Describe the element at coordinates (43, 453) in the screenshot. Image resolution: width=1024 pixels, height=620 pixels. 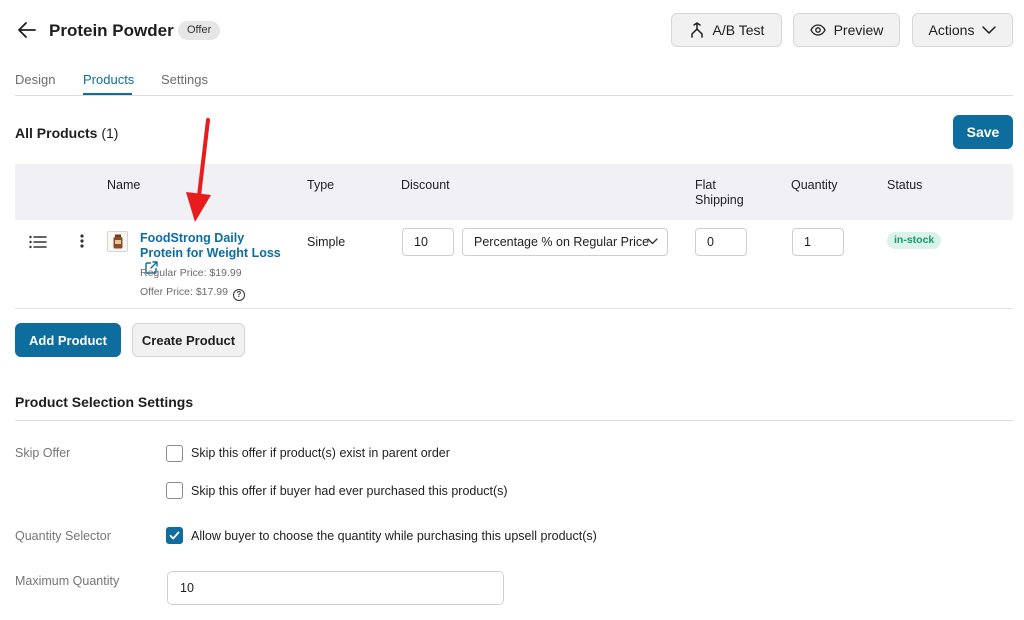
I see `skip-offer-label: Skip Offer` at that location.